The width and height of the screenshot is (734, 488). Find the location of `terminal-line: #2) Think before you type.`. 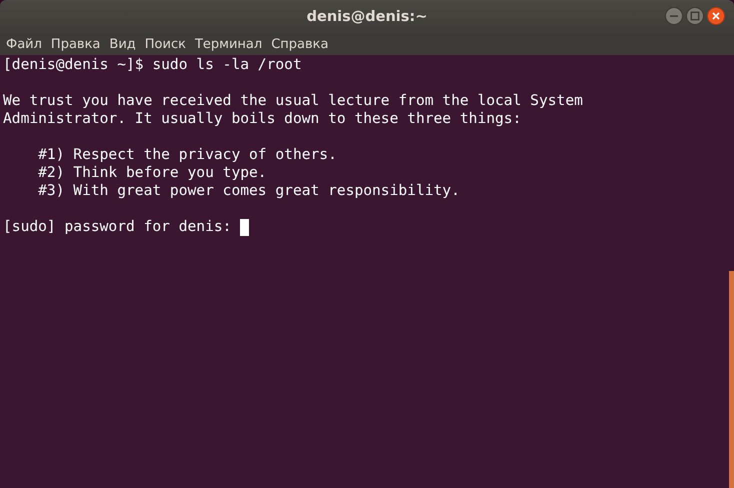

terminal-line: #2) Think before you type. is located at coordinates (152, 173).